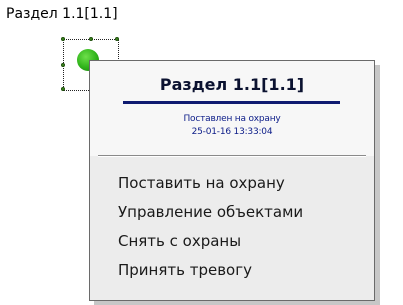  I want to click on status-text: Поставлен на охрану, so click(232, 119).